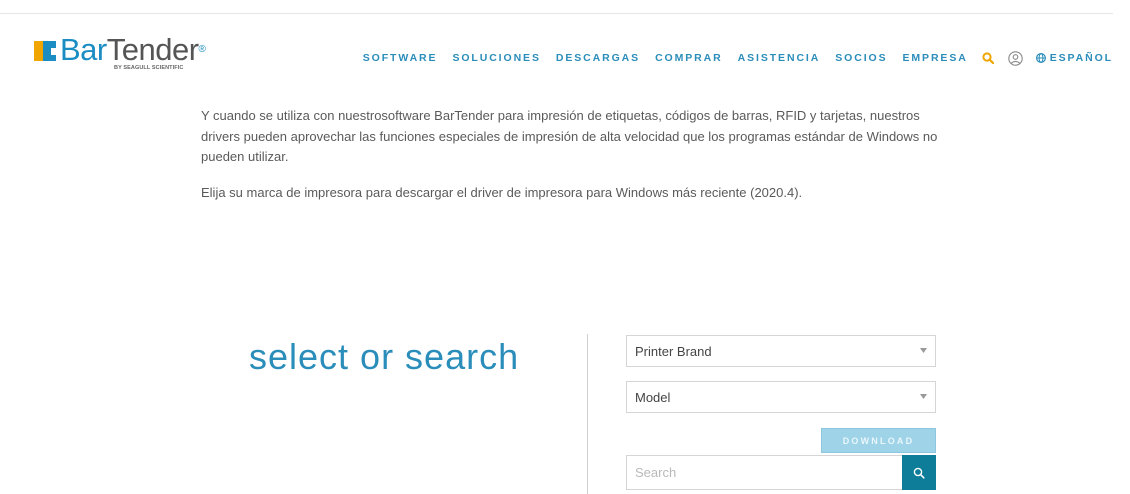  What do you see at coordinates (861, 58) in the screenshot?
I see `nav-socios: SOCIOS` at bounding box center [861, 58].